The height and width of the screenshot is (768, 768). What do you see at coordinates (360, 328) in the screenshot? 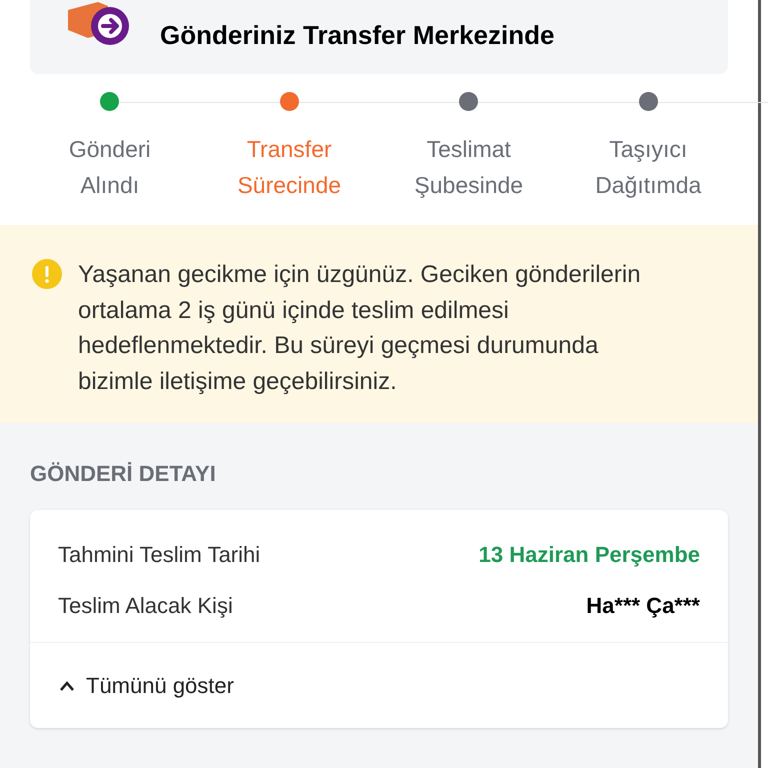
I see `notice-text: Yaşanan gecikme için üzgünüz. Geciken gönderilerin ortalama 2 iş günü içinde teslim edilmesi hedeflenmektedir. Bu süreyi geçmesi durumunda bizimle iletişime geçebilirsiniz.` at bounding box center [360, 328].